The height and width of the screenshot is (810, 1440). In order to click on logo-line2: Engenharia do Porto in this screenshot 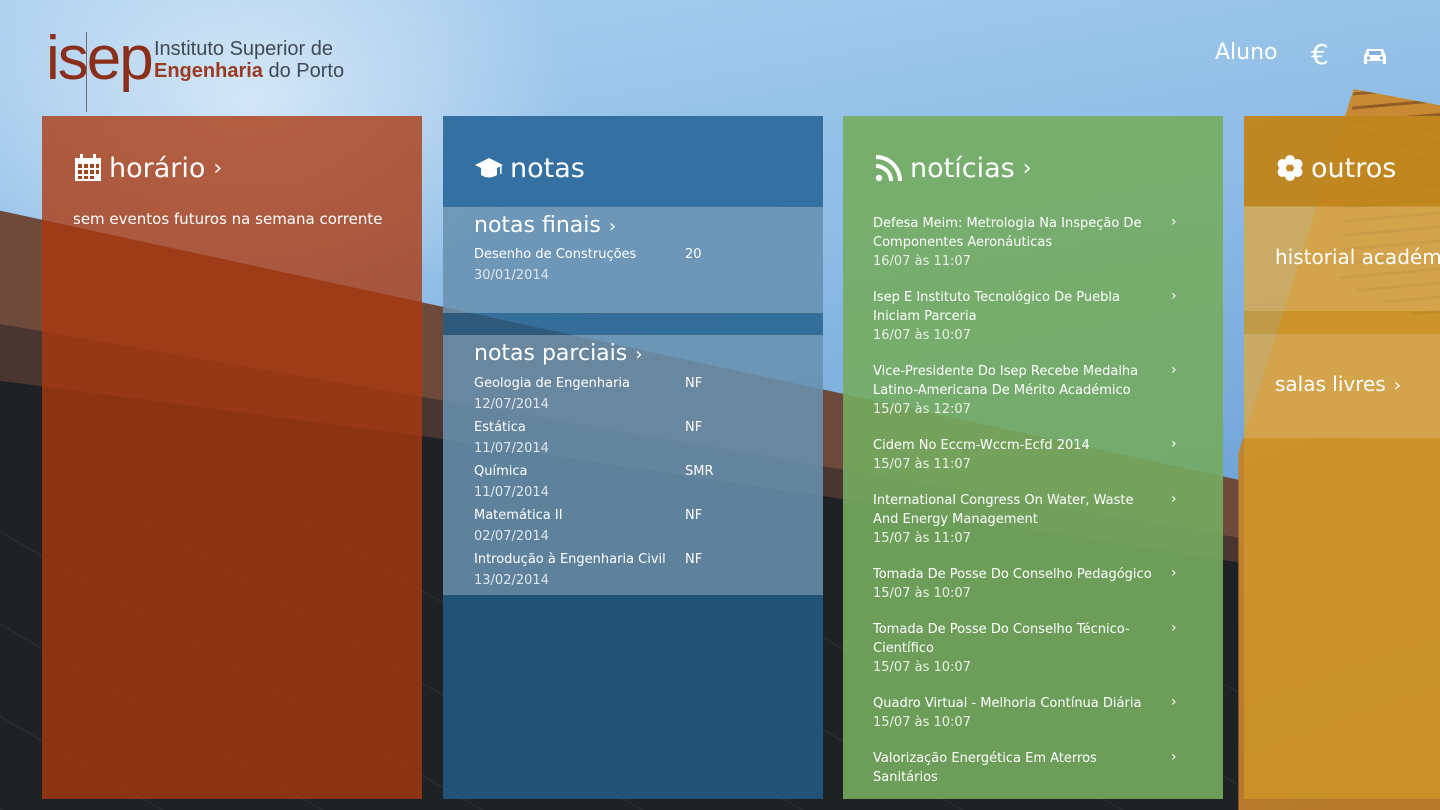, I will do `click(249, 71)`.